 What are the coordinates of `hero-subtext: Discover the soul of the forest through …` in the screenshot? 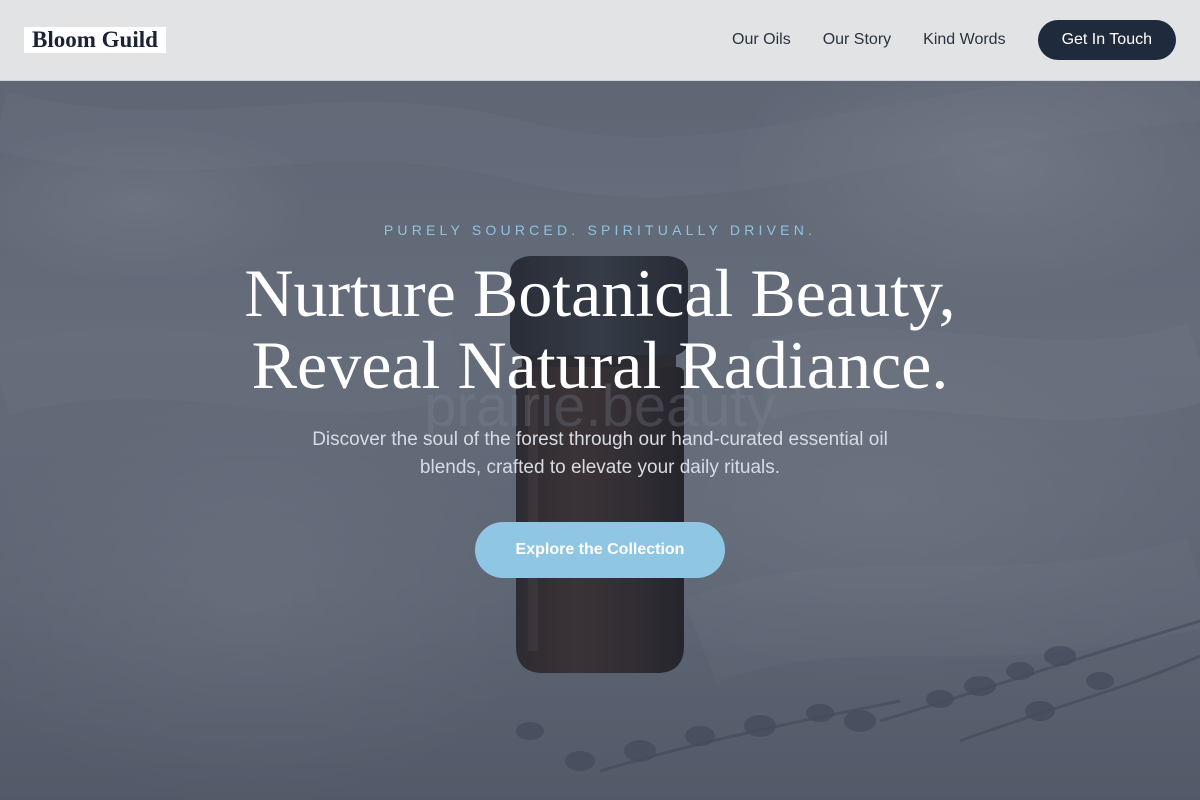 It's located at (600, 454).